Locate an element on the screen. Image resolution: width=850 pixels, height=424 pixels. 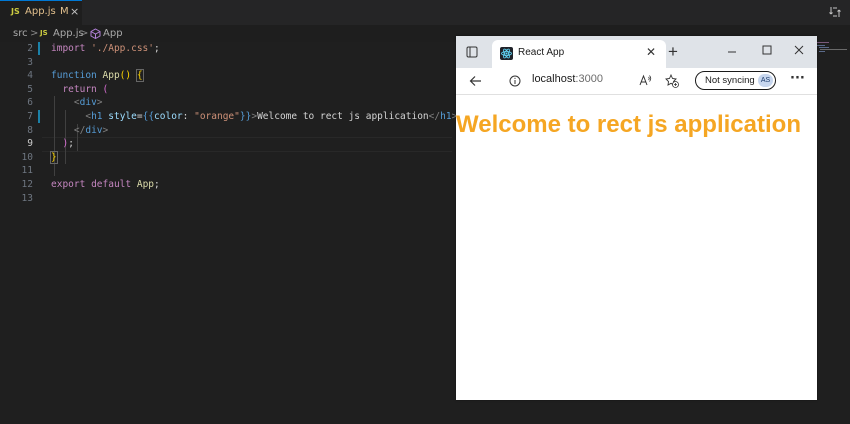
code-line: export default App; is located at coordinates (105, 184).